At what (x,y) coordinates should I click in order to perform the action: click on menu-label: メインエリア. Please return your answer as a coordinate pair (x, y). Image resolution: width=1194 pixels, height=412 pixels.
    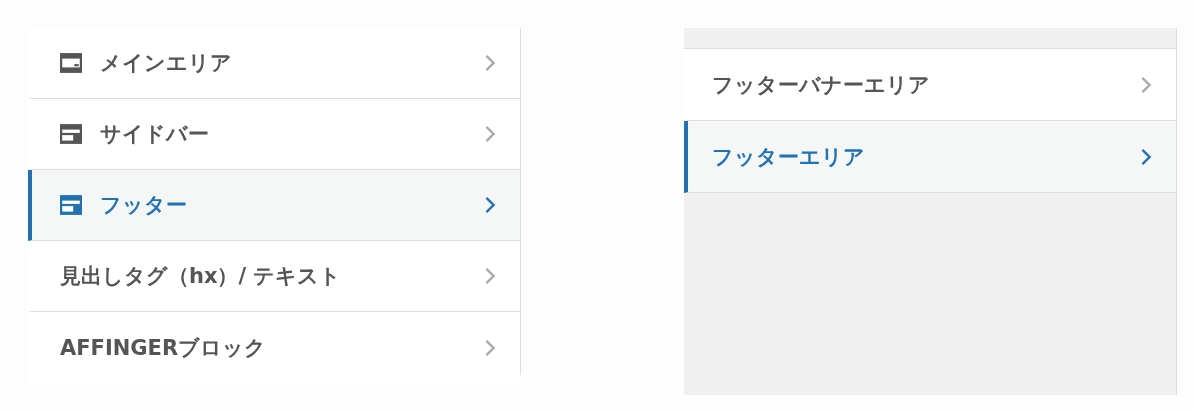
    Looking at the image, I should click on (166, 63).